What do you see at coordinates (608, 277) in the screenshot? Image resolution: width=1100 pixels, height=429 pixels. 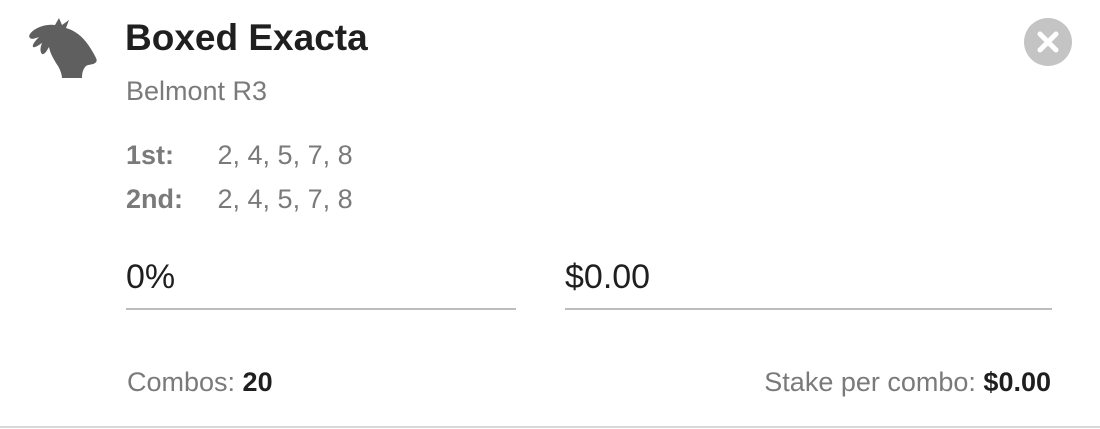 I see `amount-value: $0.00` at bounding box center [608, 277].